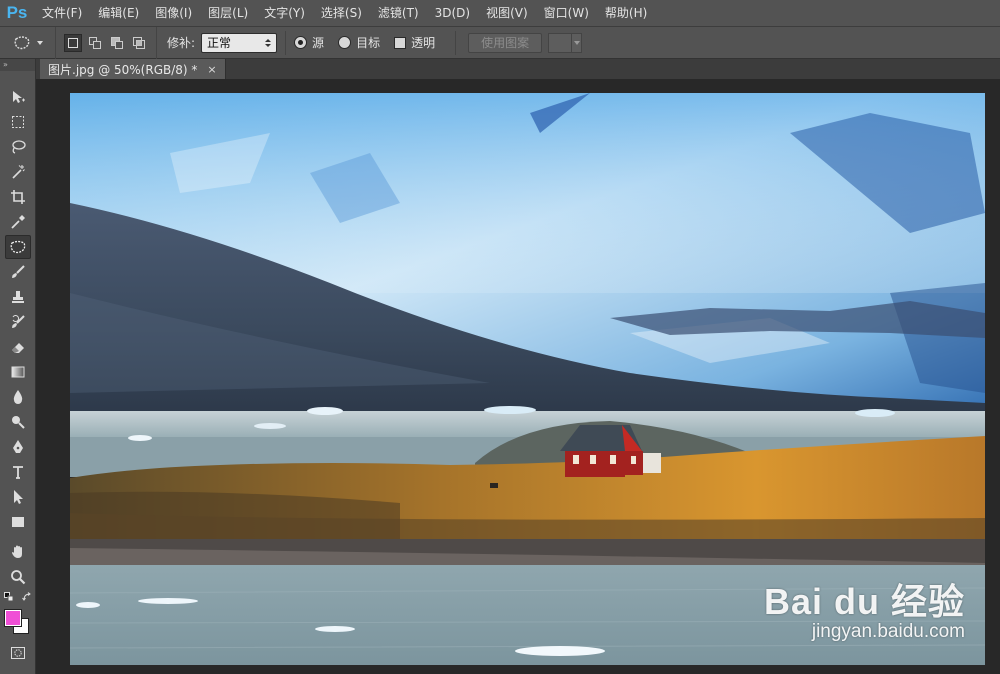 This screenshot has width=1000, height=674. I want to click on baidu-watermark: Bai du 经验 jingyan.baidu.com, so click(864, 613).